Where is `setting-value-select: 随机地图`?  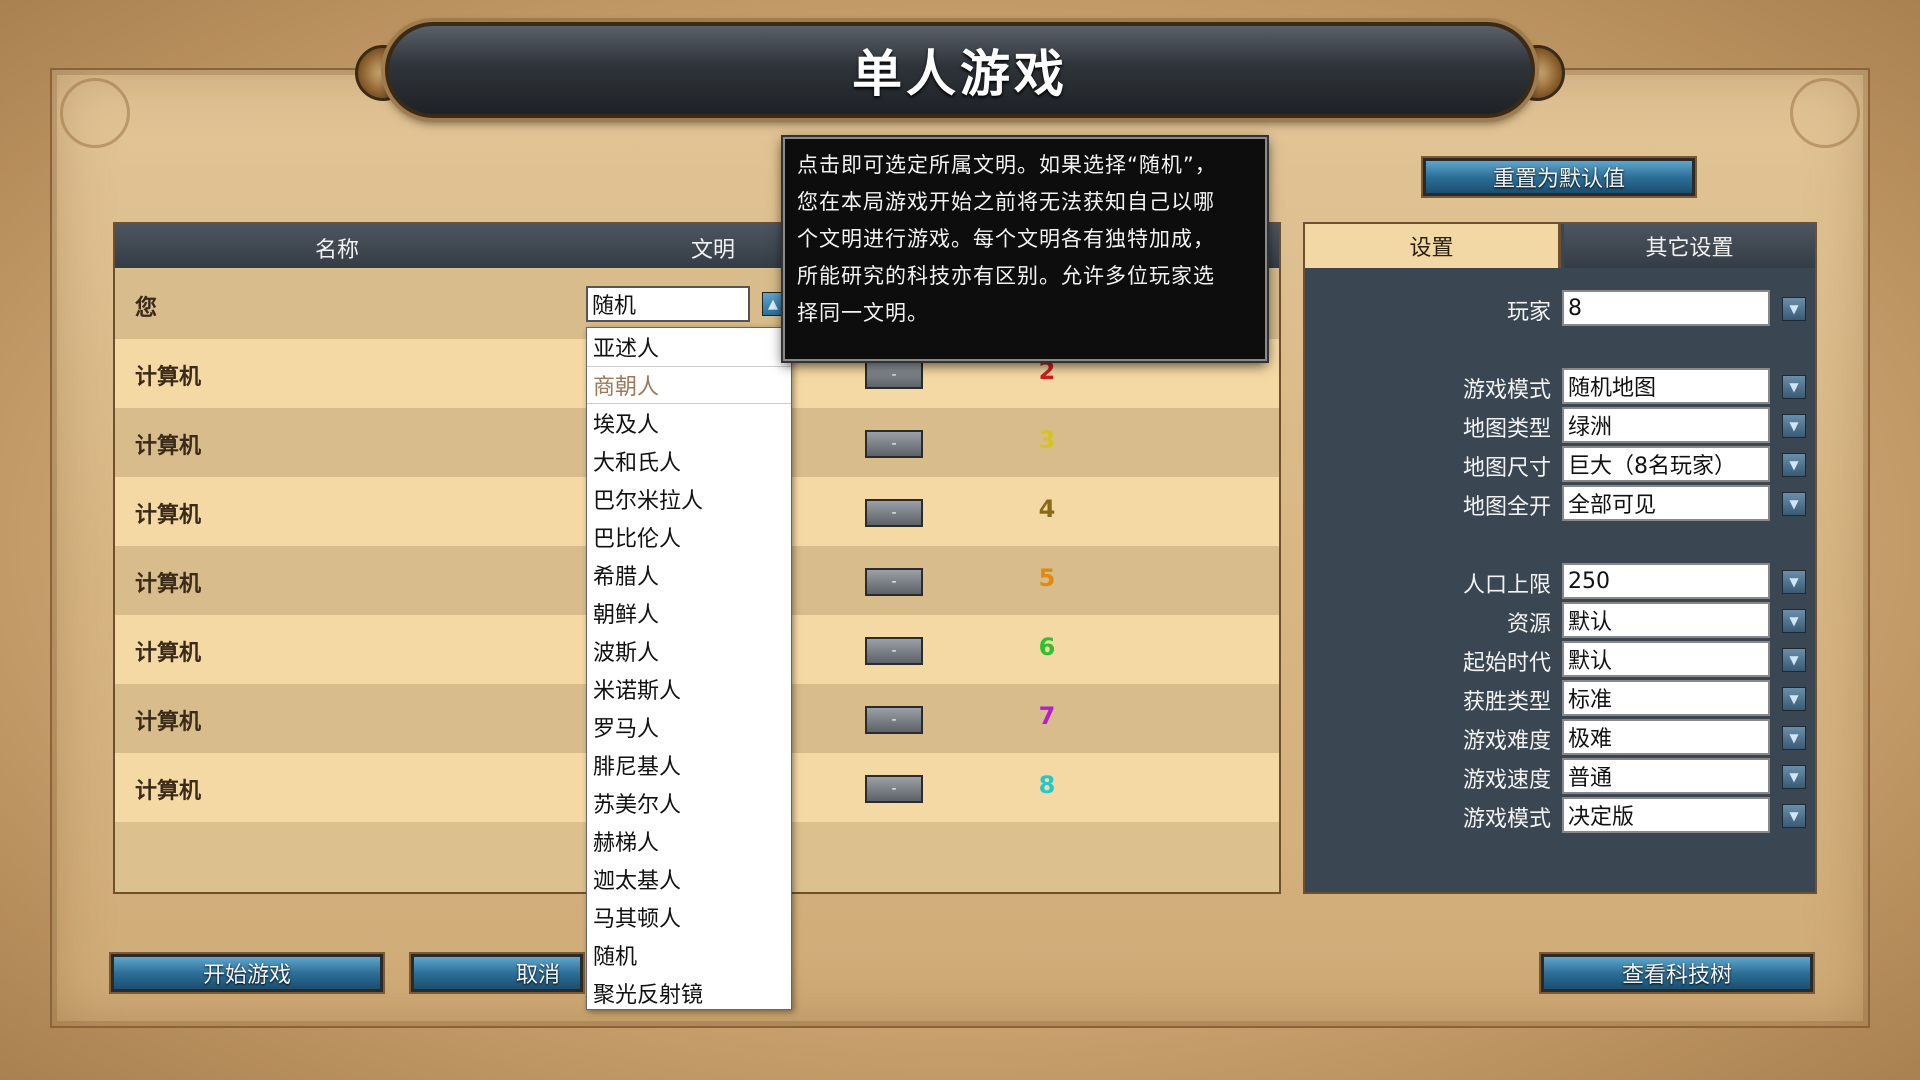 setting-value-select: 随机地图 is located at coordinates (1666, 386).